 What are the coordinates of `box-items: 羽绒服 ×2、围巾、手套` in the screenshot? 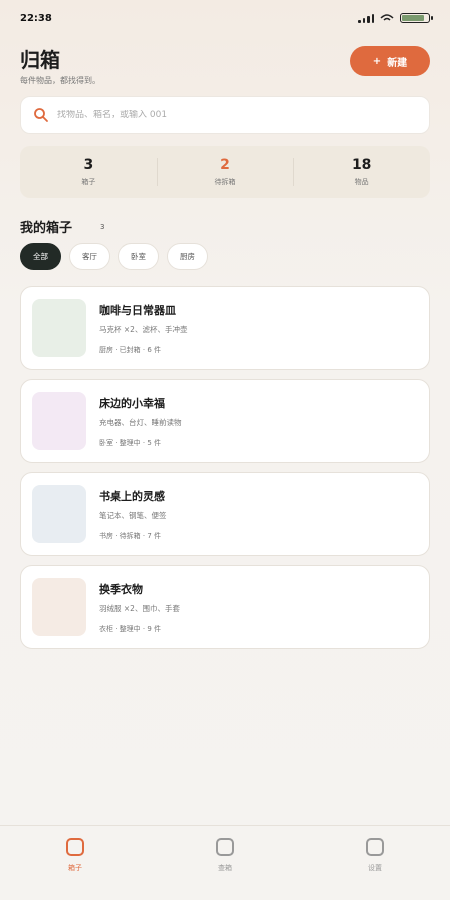 It's located at (139, 608).